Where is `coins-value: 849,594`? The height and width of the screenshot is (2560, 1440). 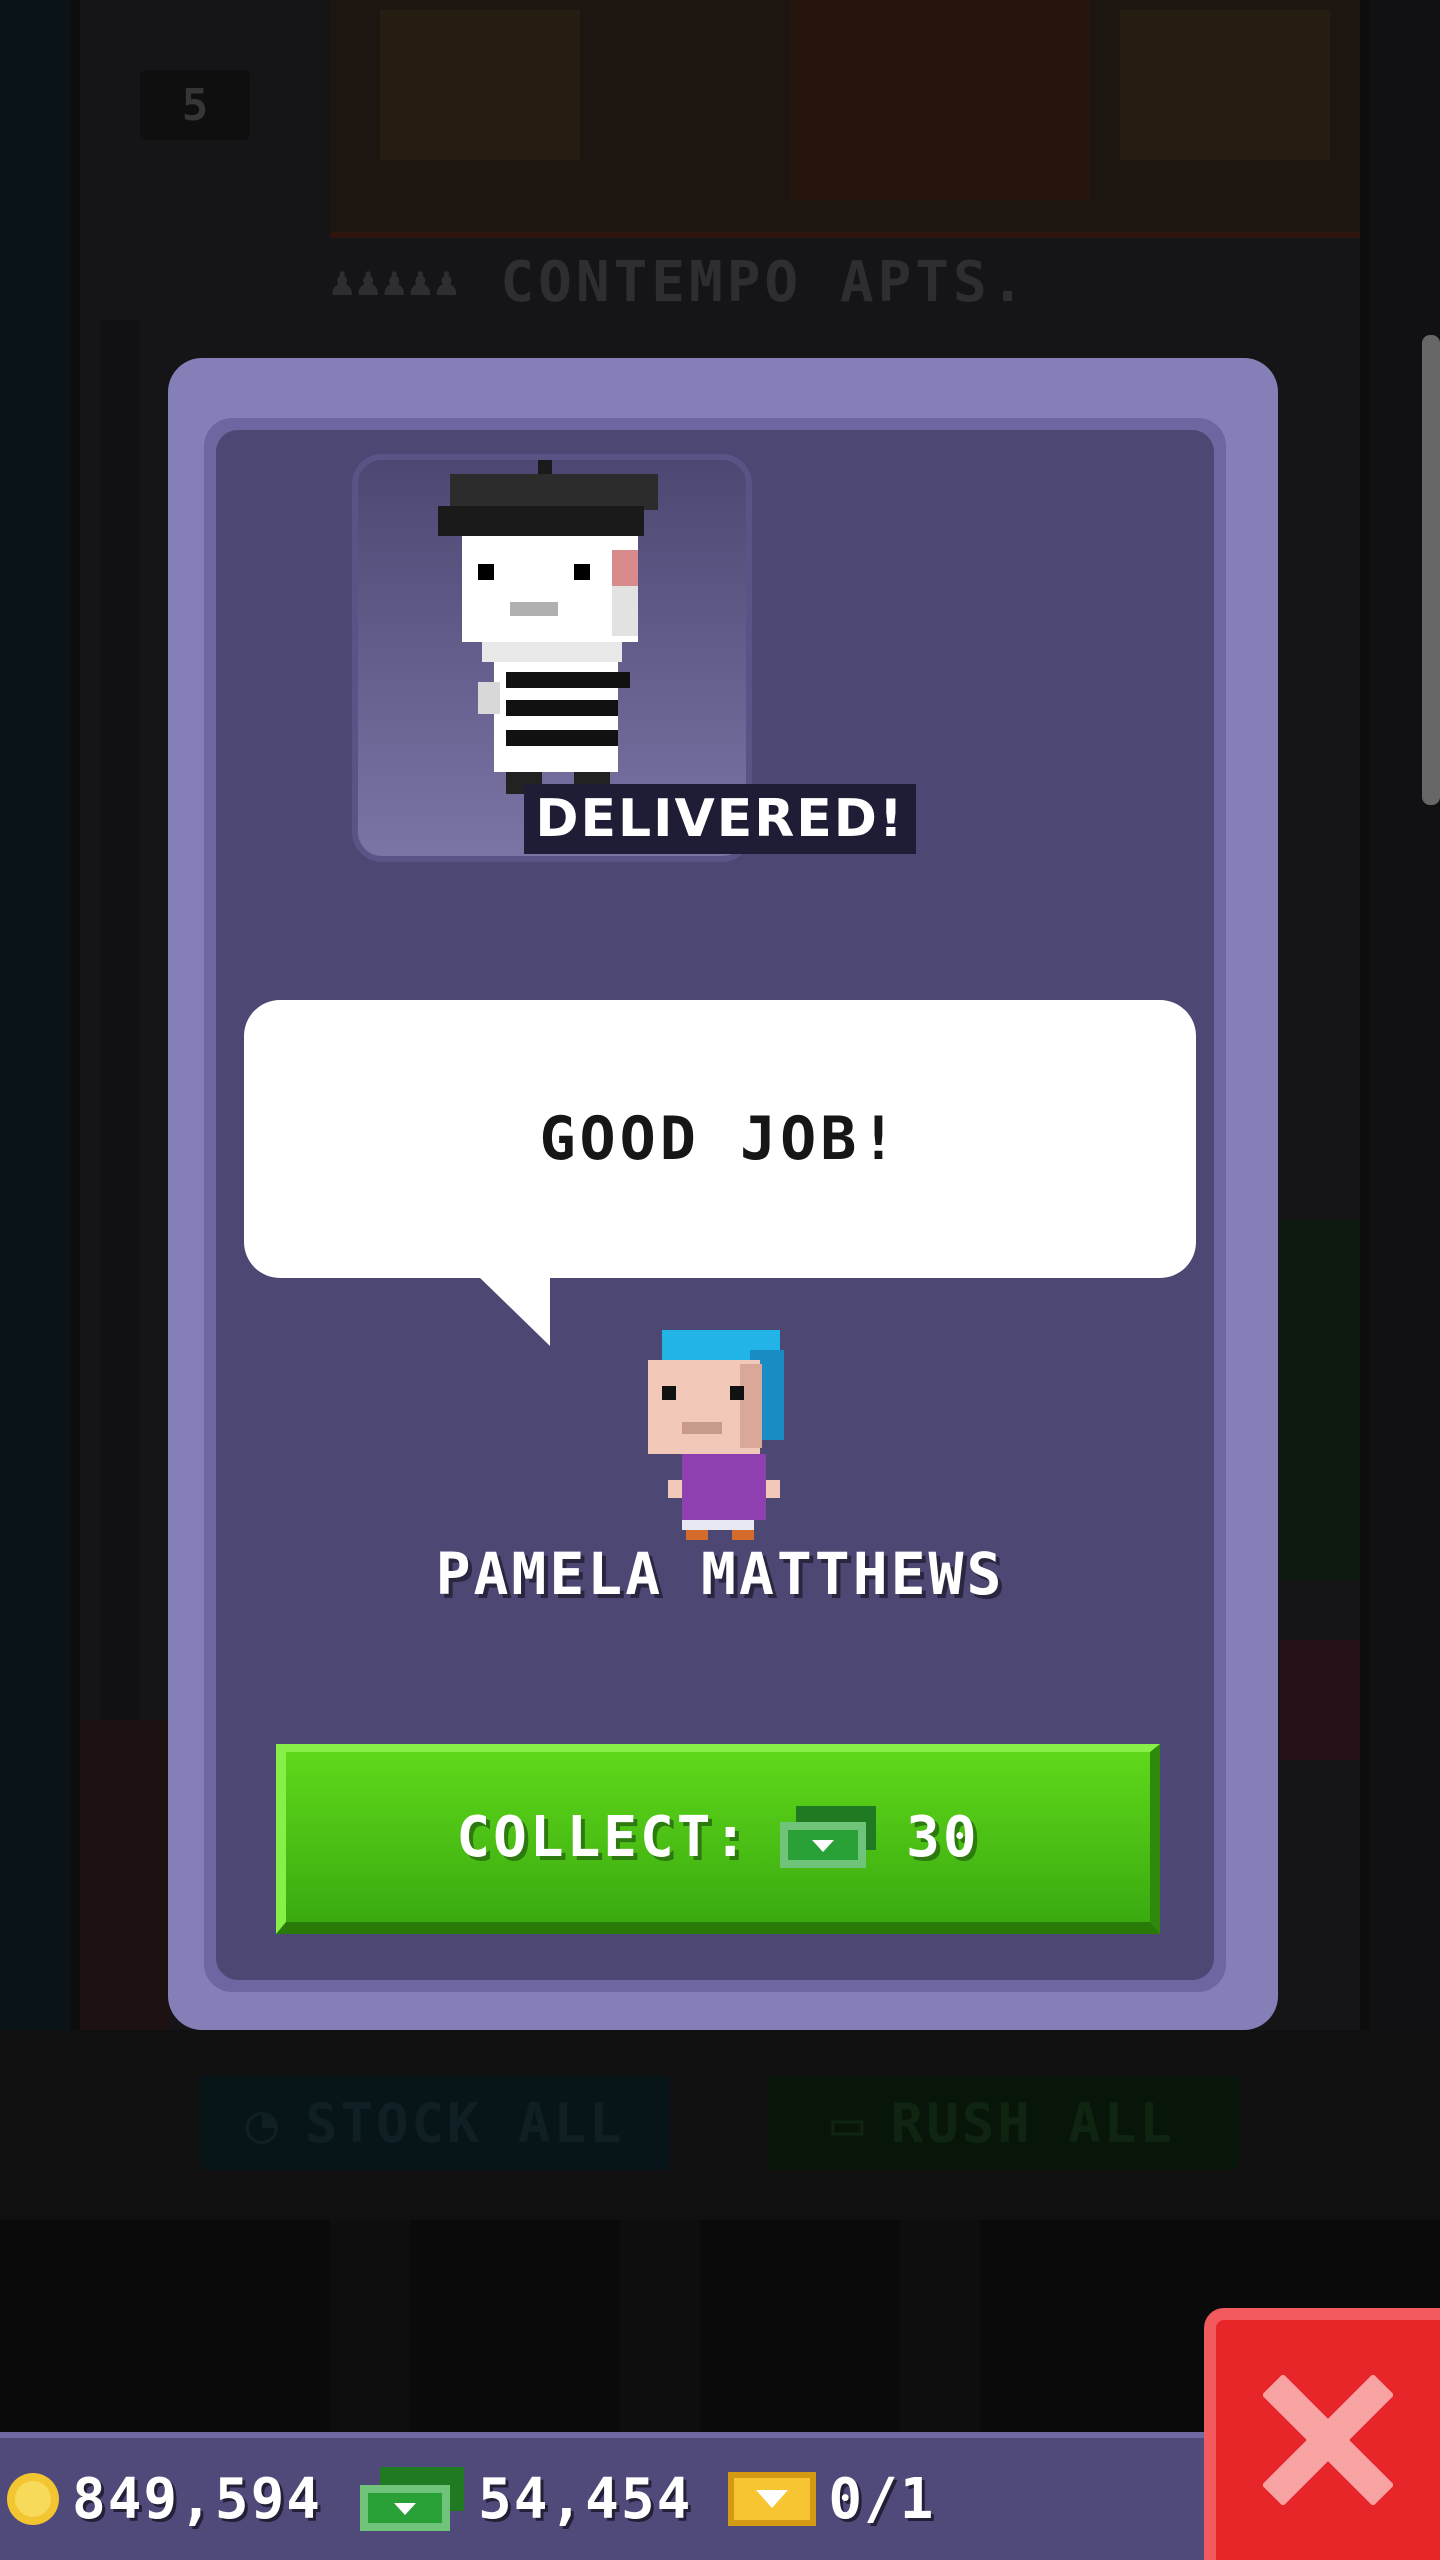
coins-value: 849,594 is located at coordinates (197, 2499).